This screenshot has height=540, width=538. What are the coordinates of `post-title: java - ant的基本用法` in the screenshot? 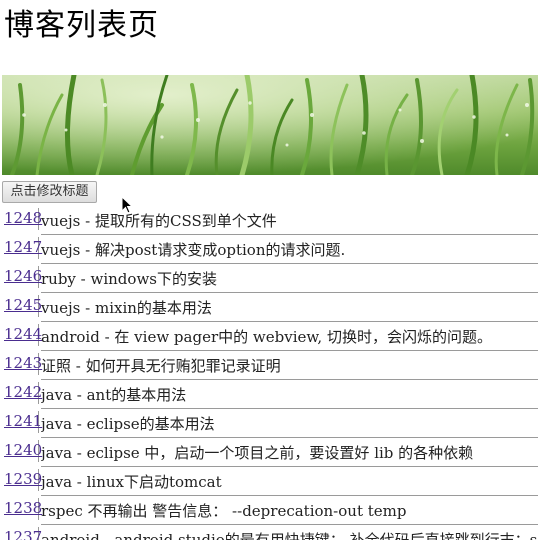 It's located at (289, 397).